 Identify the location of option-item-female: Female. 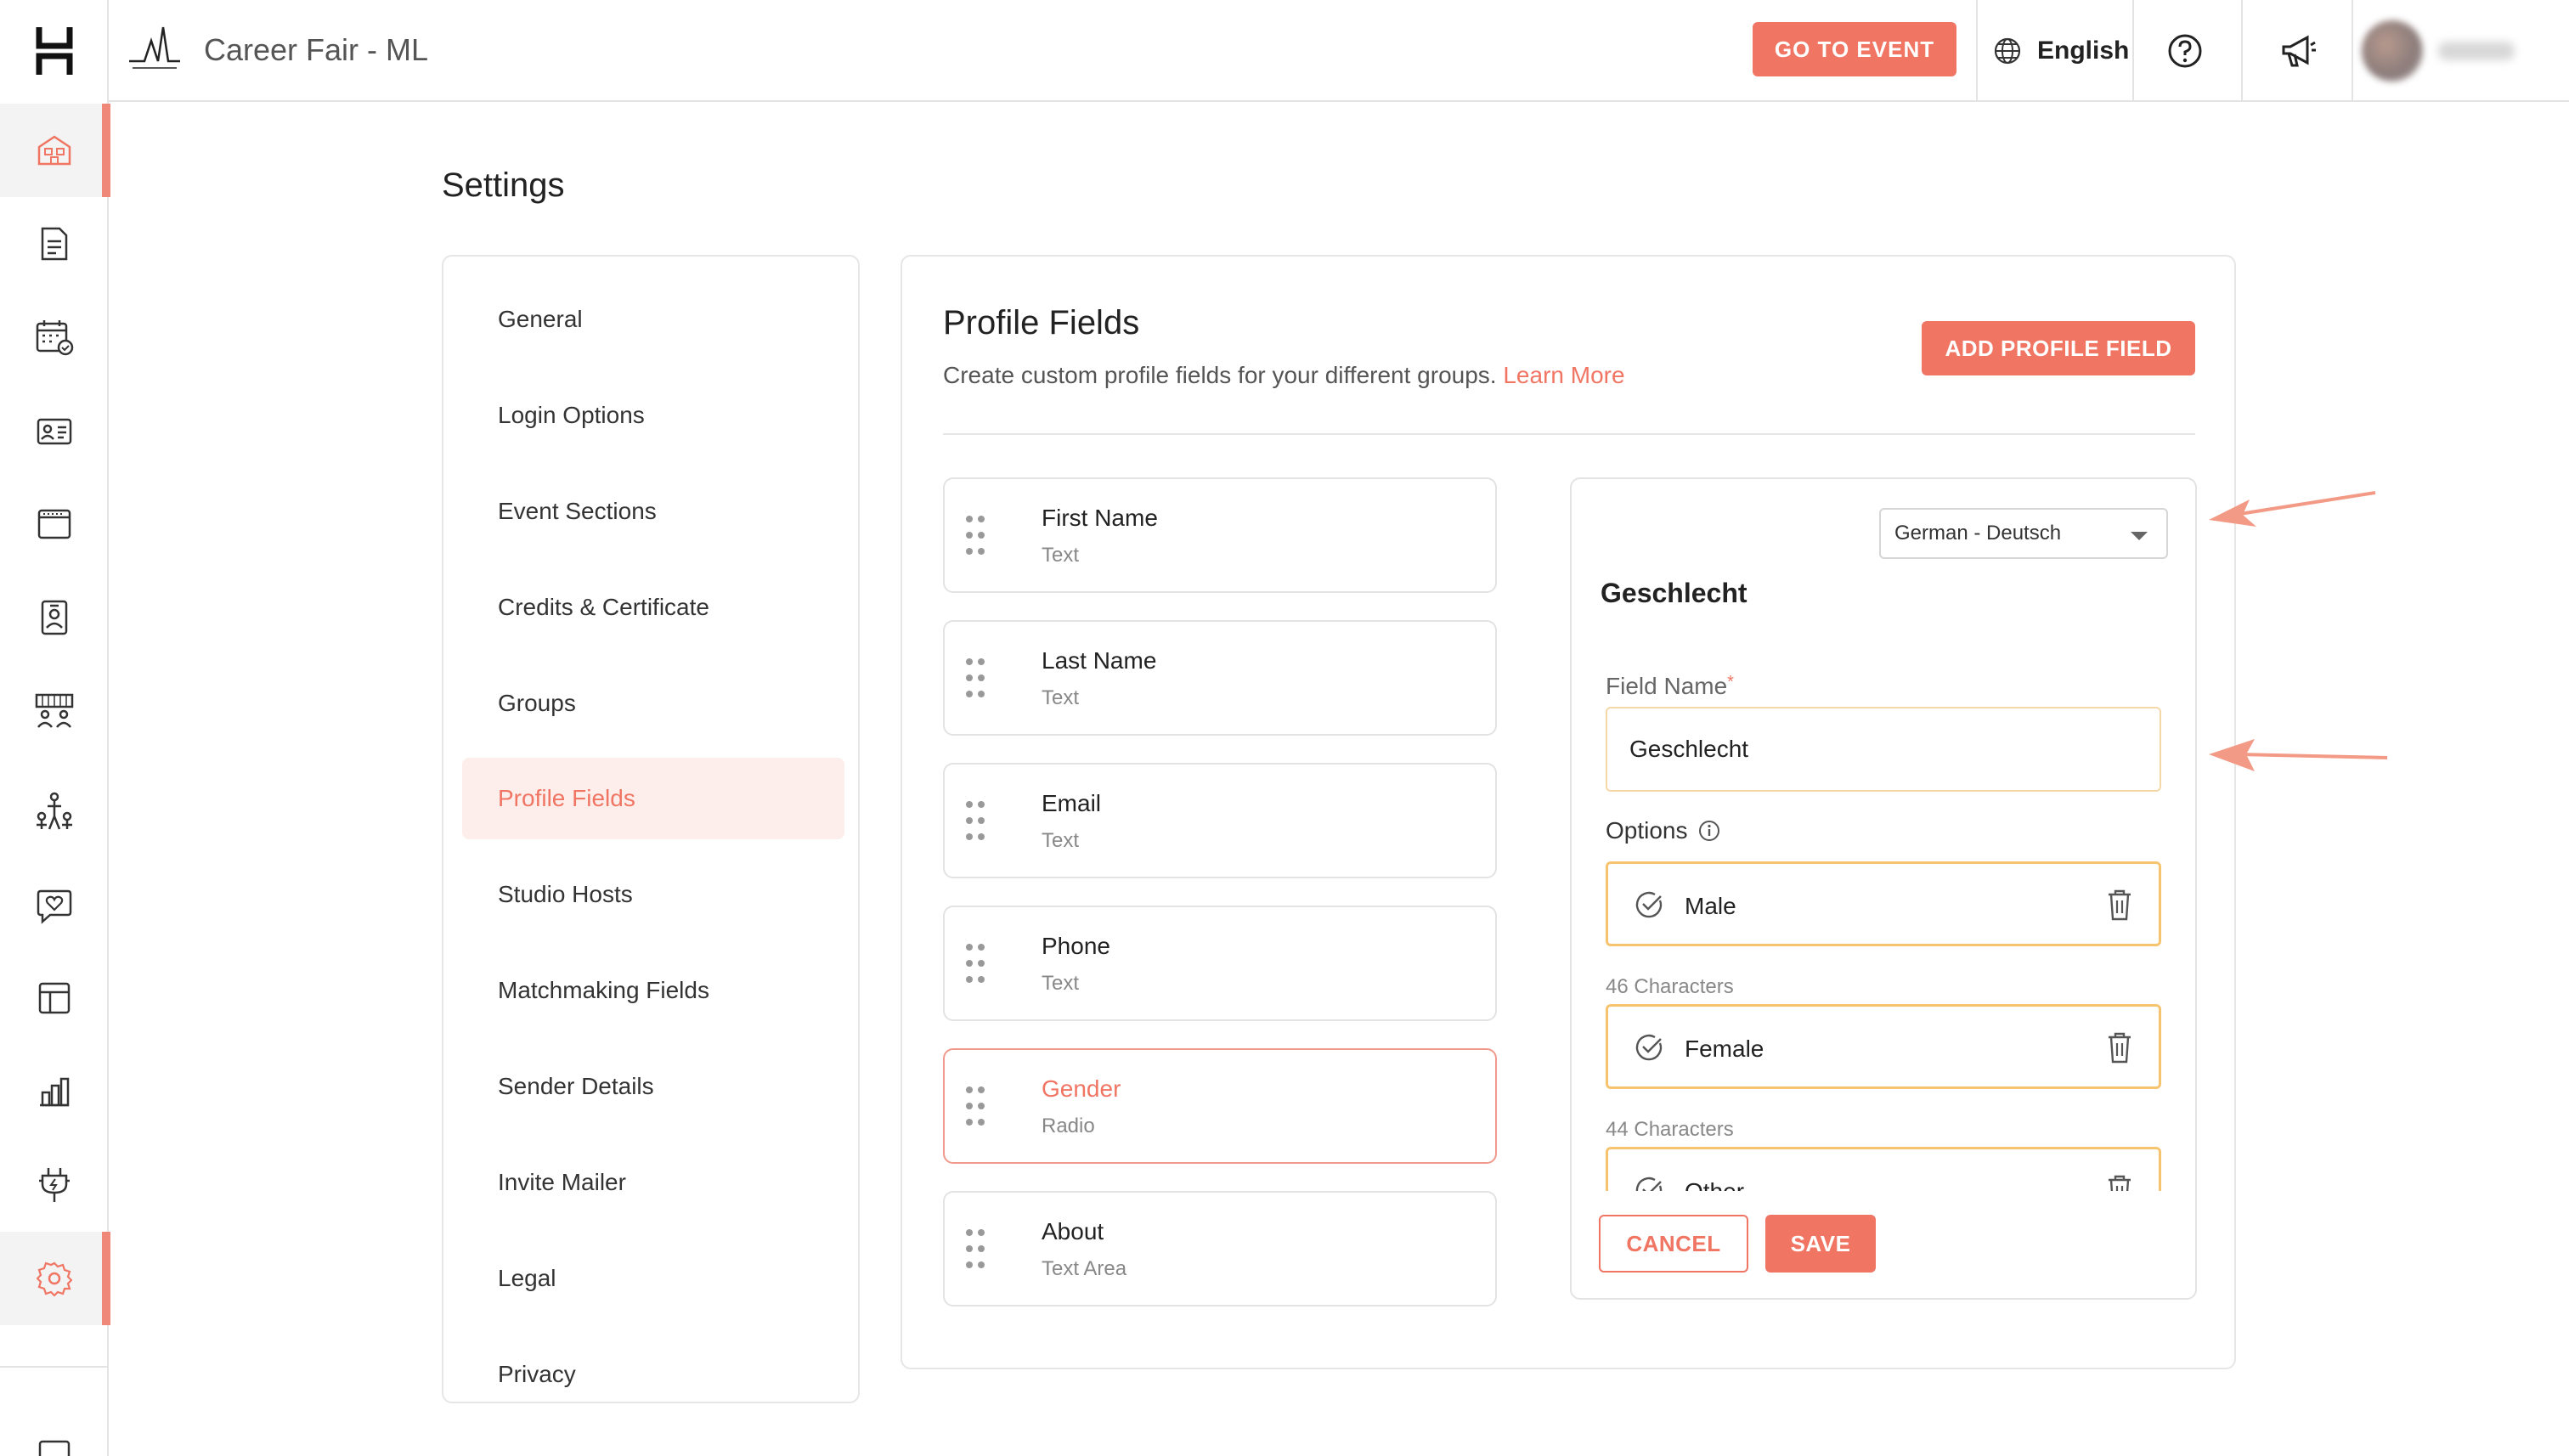
(1884, 1046).